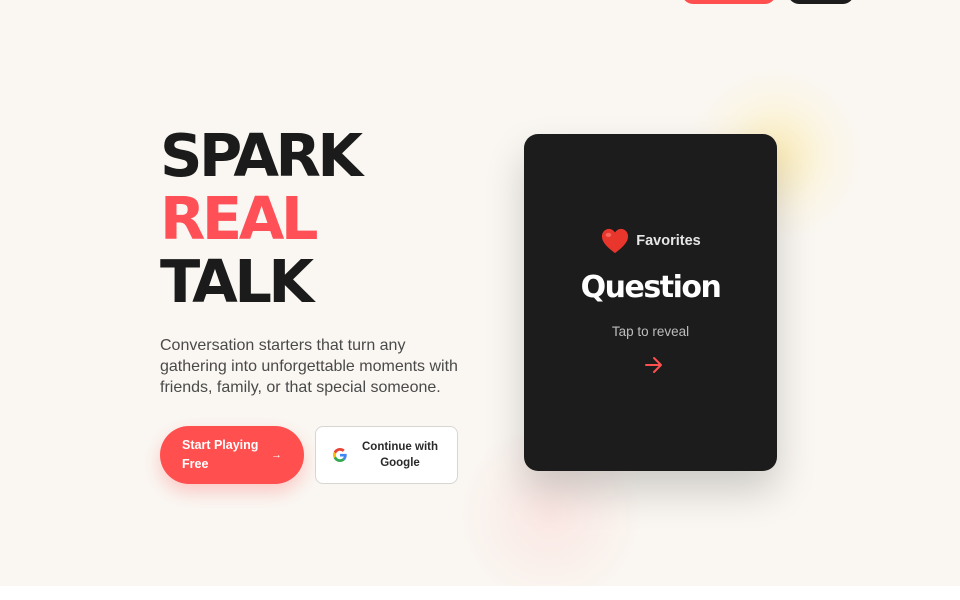 The width and height of the screenshot is (960, 600). I want to click on card-category-label: Favorites, so click(668, 241).